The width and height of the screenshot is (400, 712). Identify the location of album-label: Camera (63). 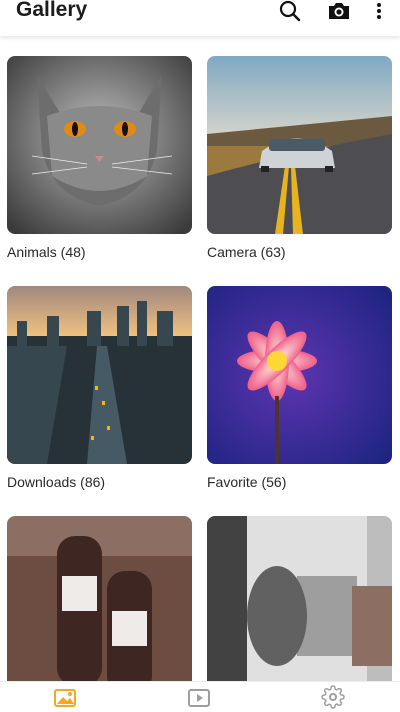
(246, 252).